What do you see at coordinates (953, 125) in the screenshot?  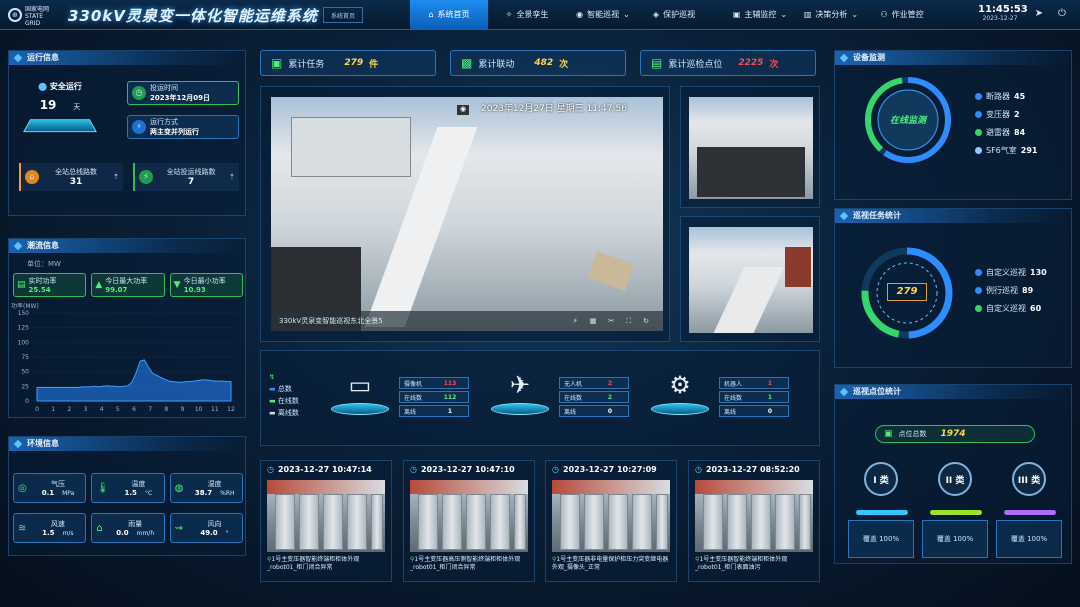 I see `device-monitor-panel: 设备监测 在线监测 断路器 45 变压器 2 避雷器 84 SF6气室 291` at bounding box center [953, 125].